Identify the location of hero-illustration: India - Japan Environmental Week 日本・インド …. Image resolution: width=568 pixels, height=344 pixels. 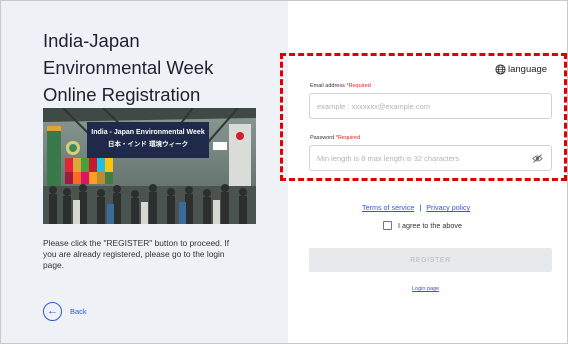
(149, 166).